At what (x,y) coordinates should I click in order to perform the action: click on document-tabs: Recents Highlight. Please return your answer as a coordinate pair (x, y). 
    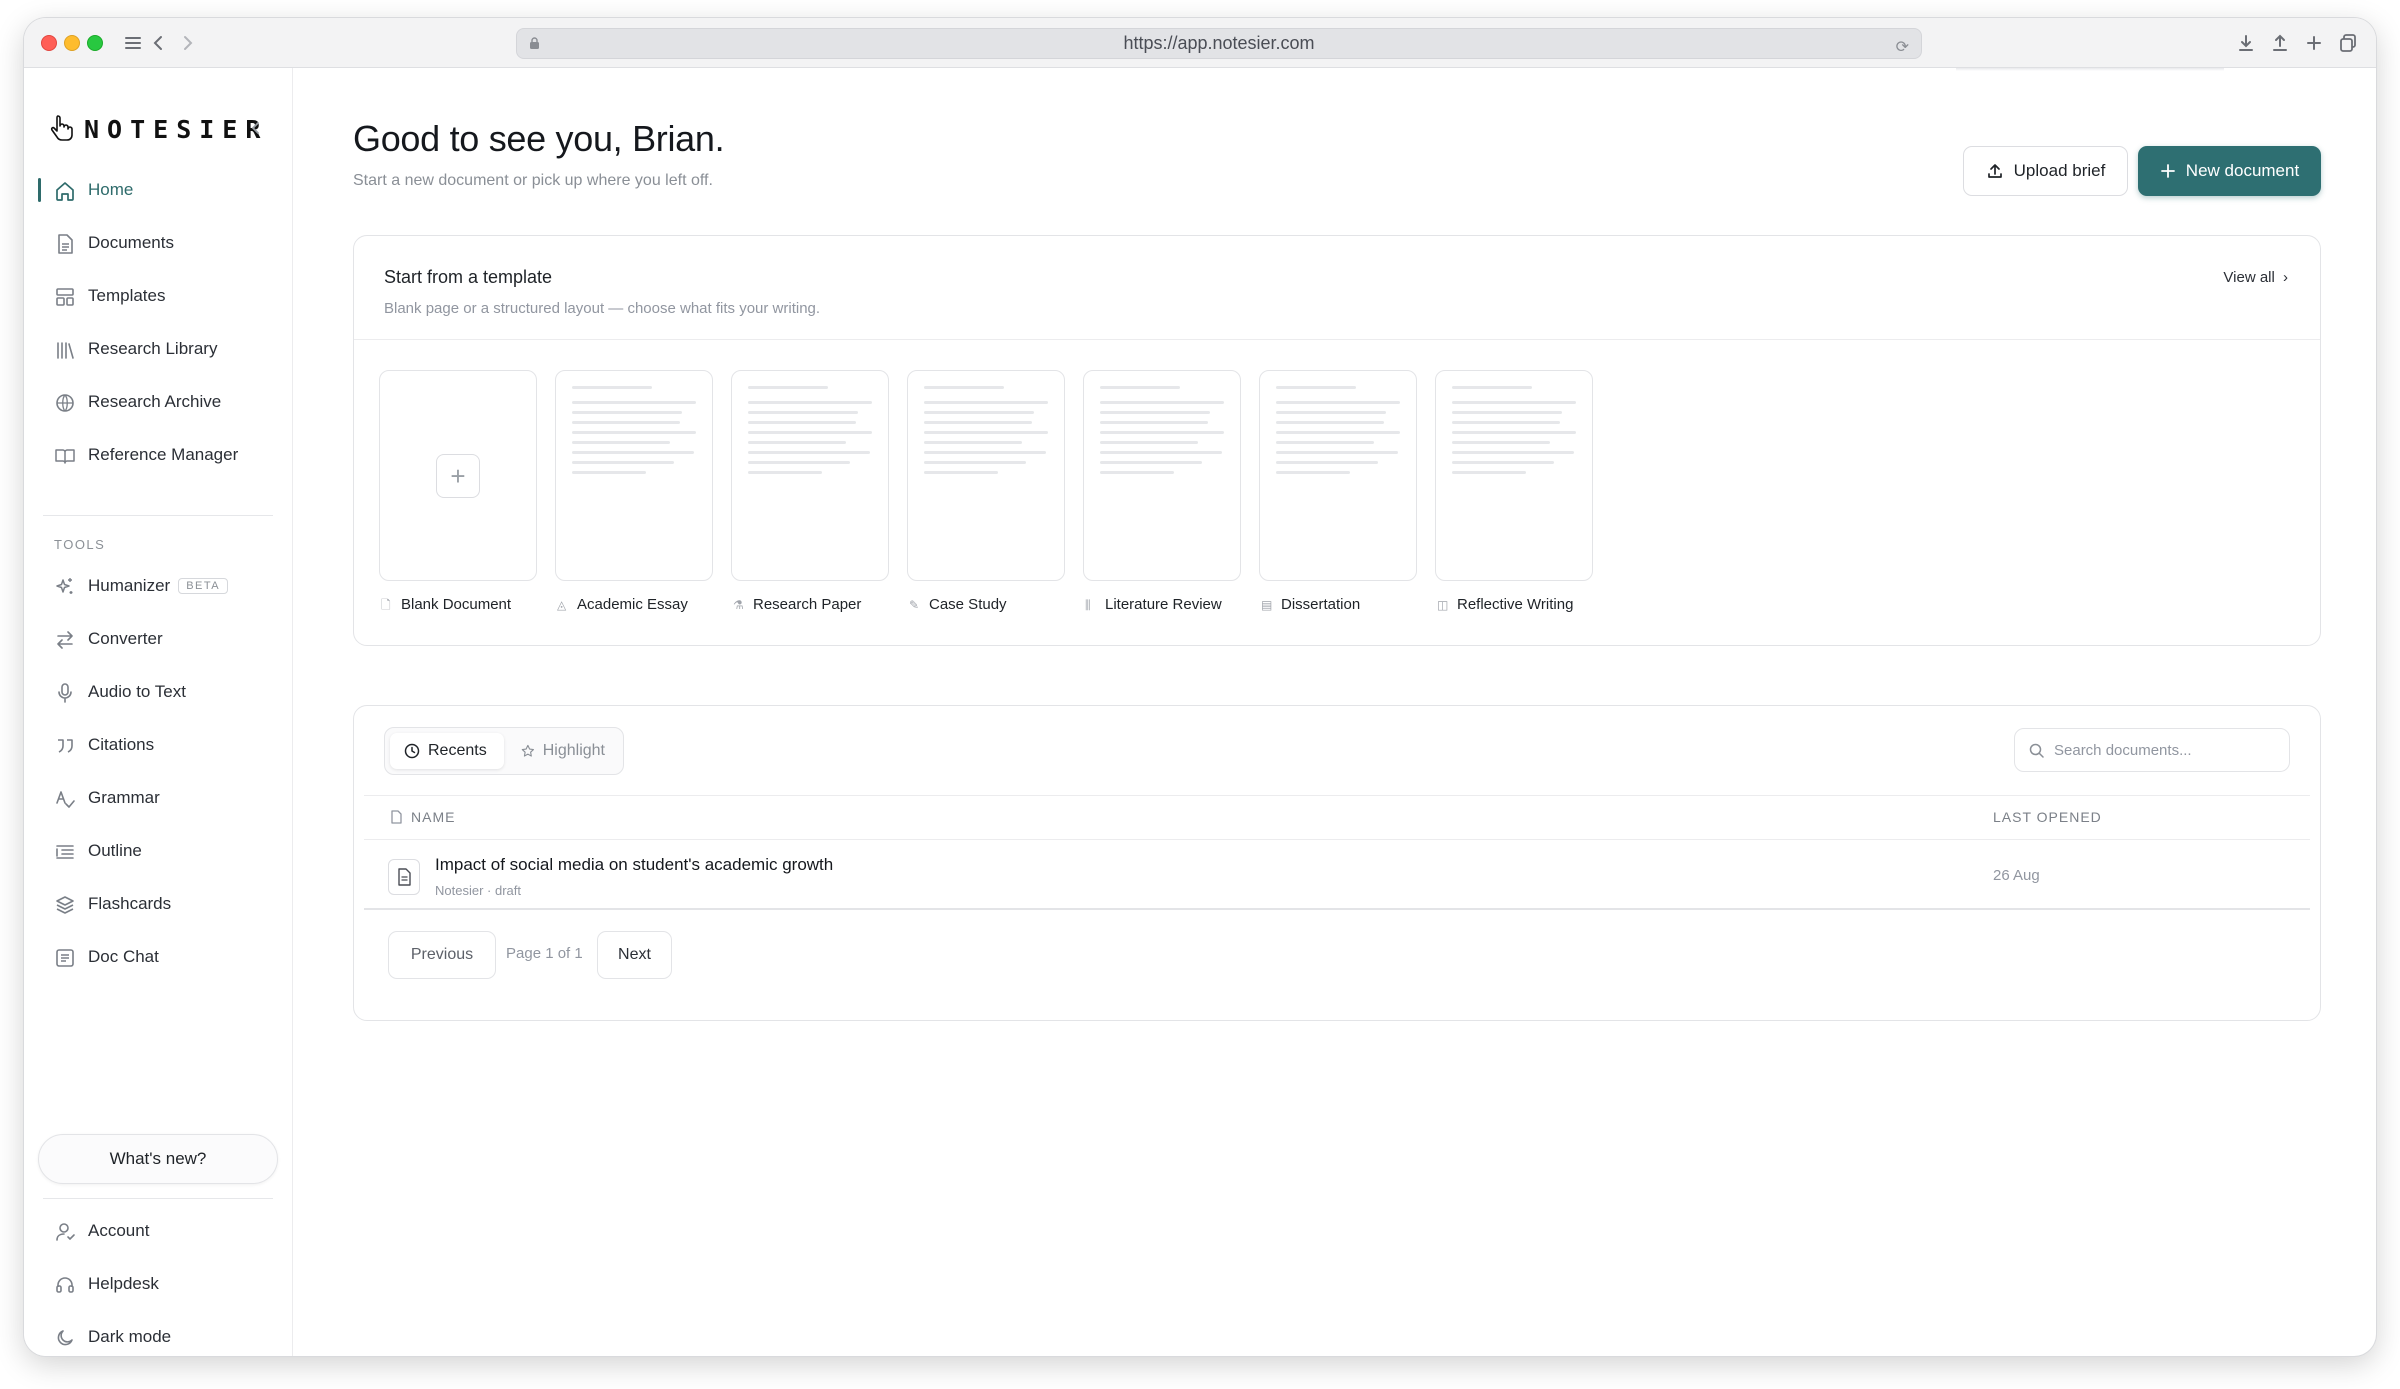
    Looking at the image, I should click on (504, 751).